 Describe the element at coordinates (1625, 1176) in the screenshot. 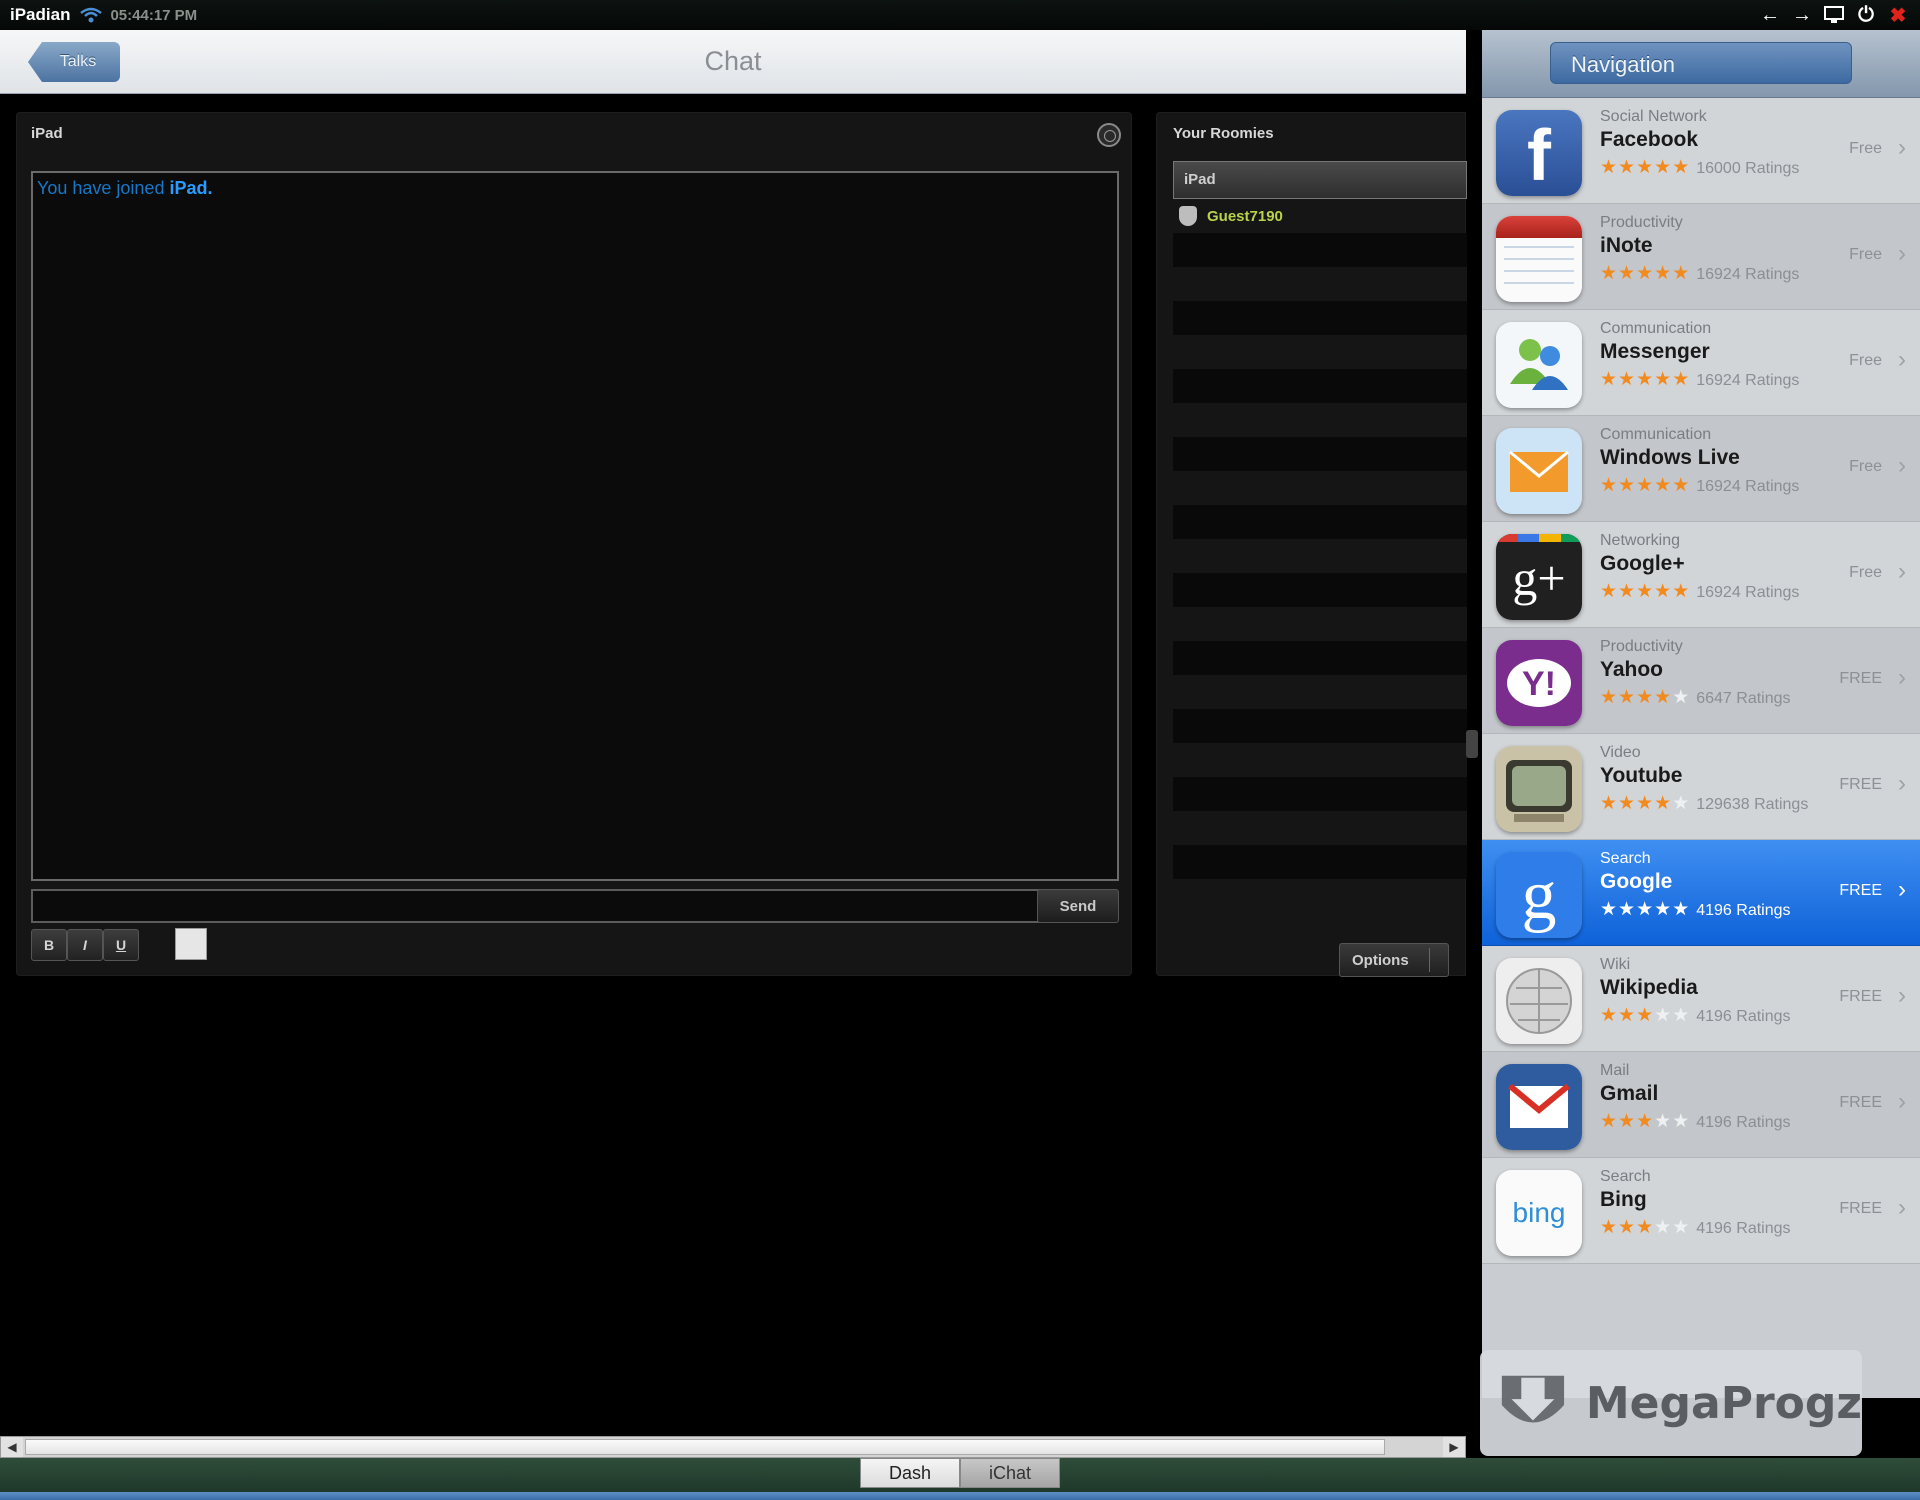

I see `app-category: Search` at that location.